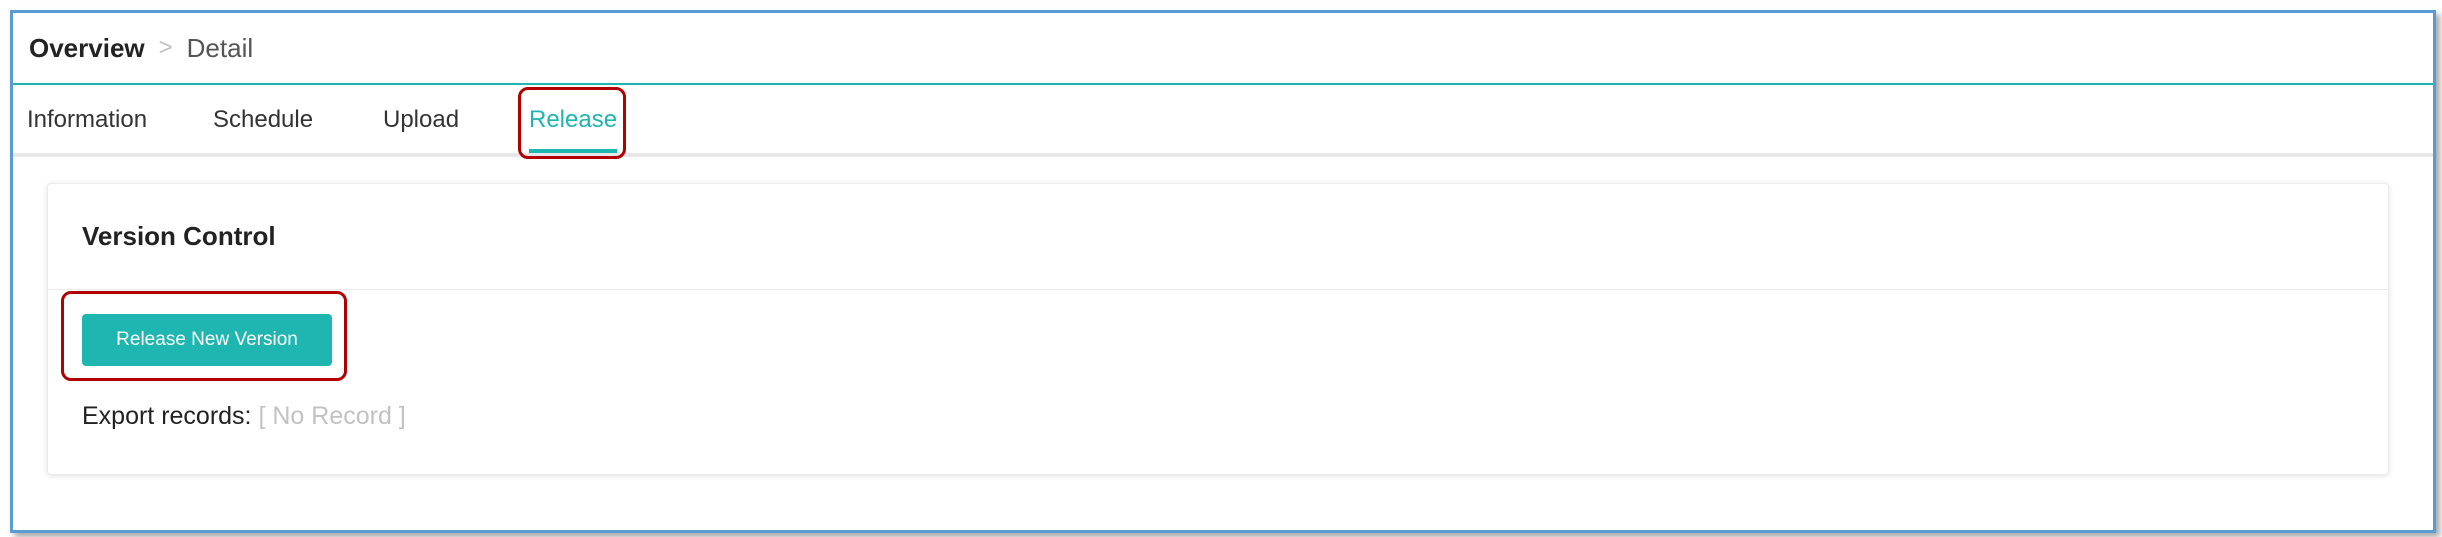 This screenshot has width=2442, height=537. What do you see at coordinates (167, 416) in the screenshot?
I see `export-records-label: Export records:` at bounding box center [167, 416].